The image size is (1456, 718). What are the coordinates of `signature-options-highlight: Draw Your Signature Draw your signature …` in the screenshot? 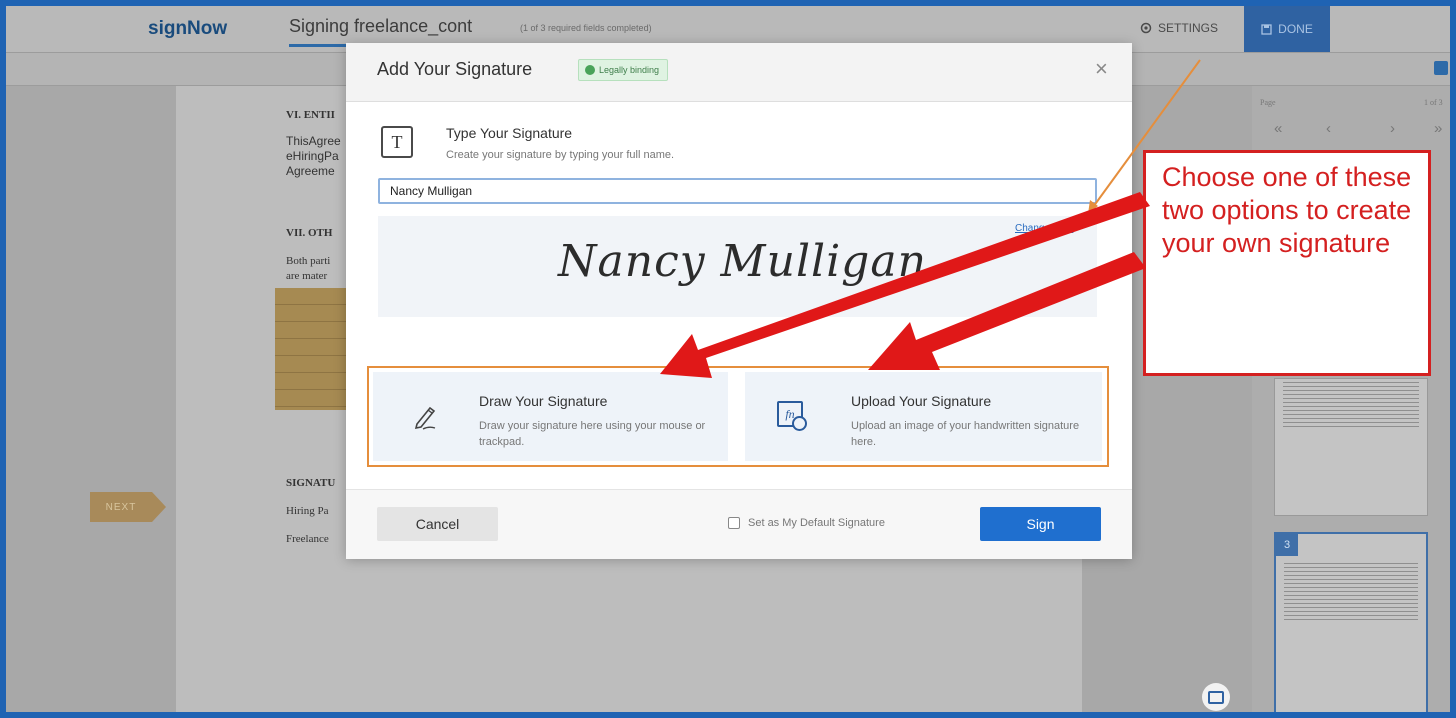 It's located at (738, 416).